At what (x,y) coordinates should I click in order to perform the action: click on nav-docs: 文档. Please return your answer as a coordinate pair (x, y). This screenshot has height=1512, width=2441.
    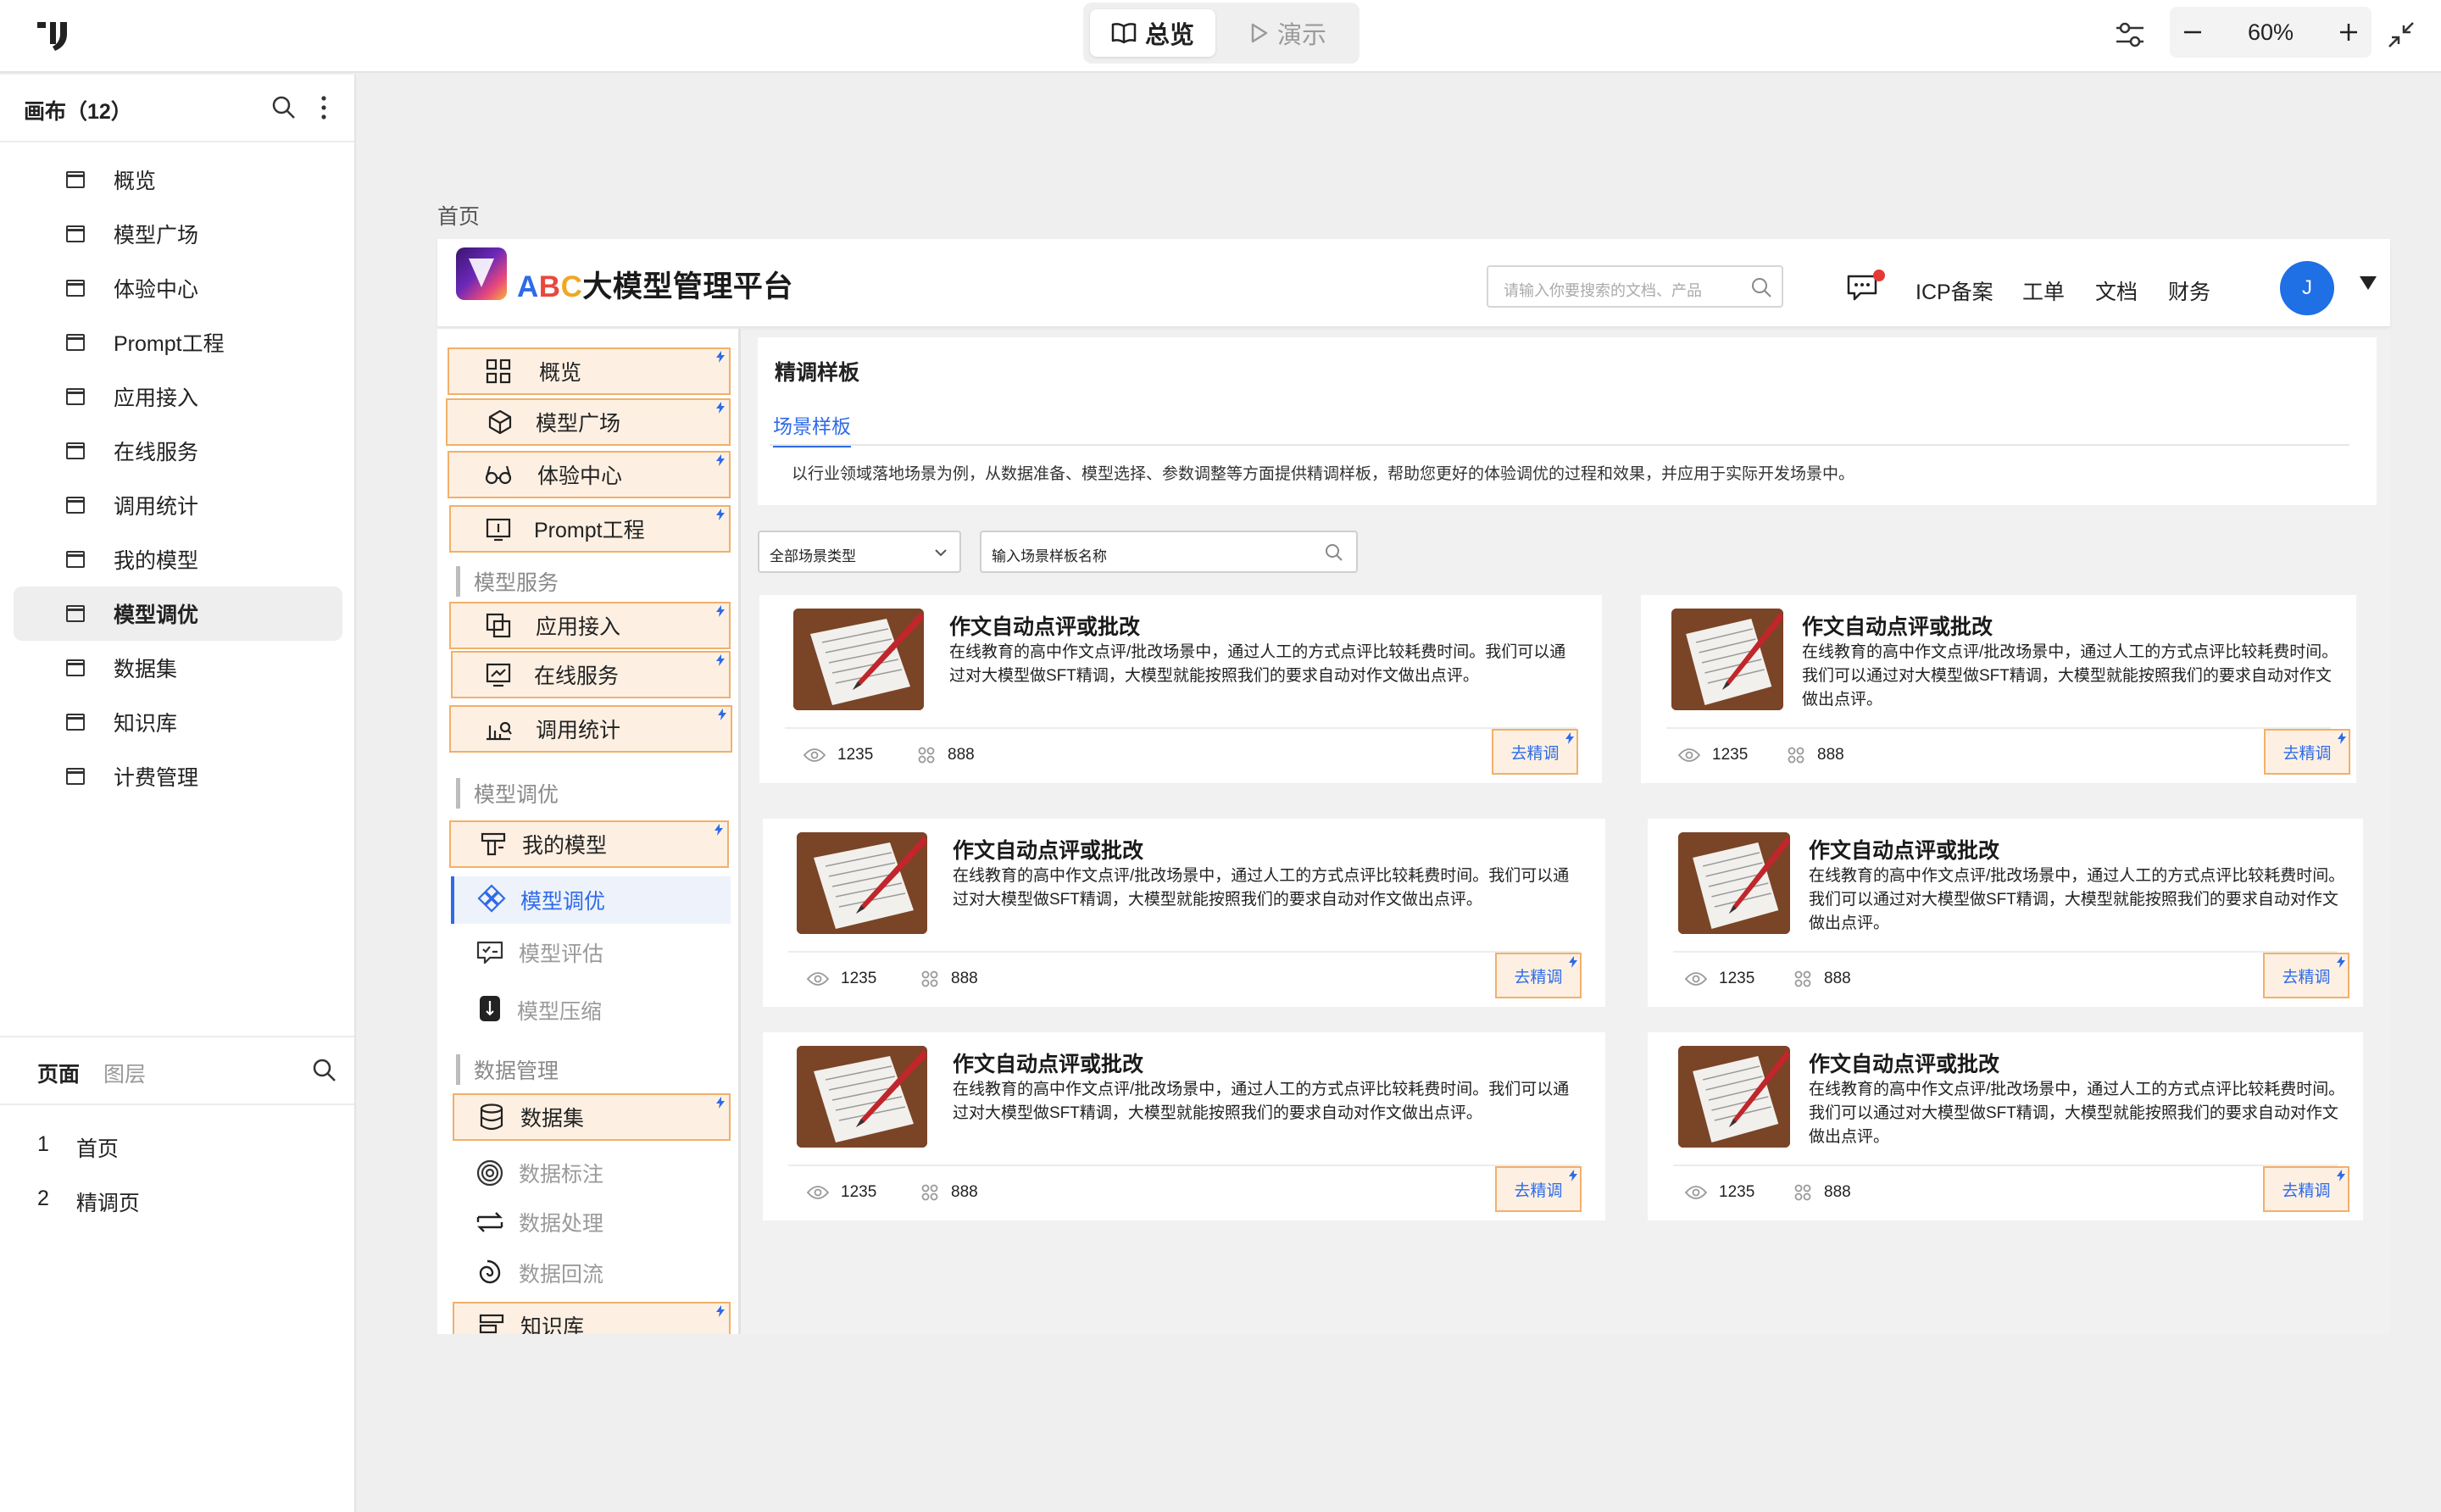
    Looking at the image, I should click on (2117, 291).